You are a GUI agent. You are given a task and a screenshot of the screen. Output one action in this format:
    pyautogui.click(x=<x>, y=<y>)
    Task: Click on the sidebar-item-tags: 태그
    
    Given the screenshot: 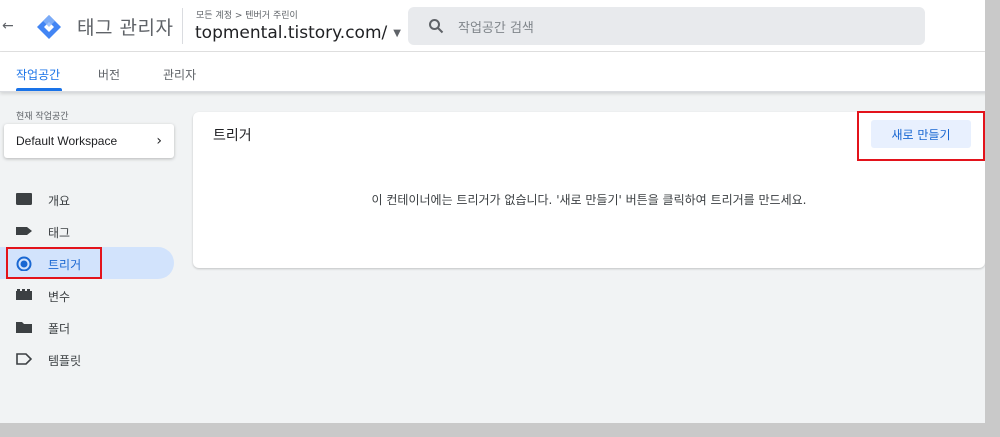 What is the action you would take?
    pyautogui.click(x=87, y=231)
    